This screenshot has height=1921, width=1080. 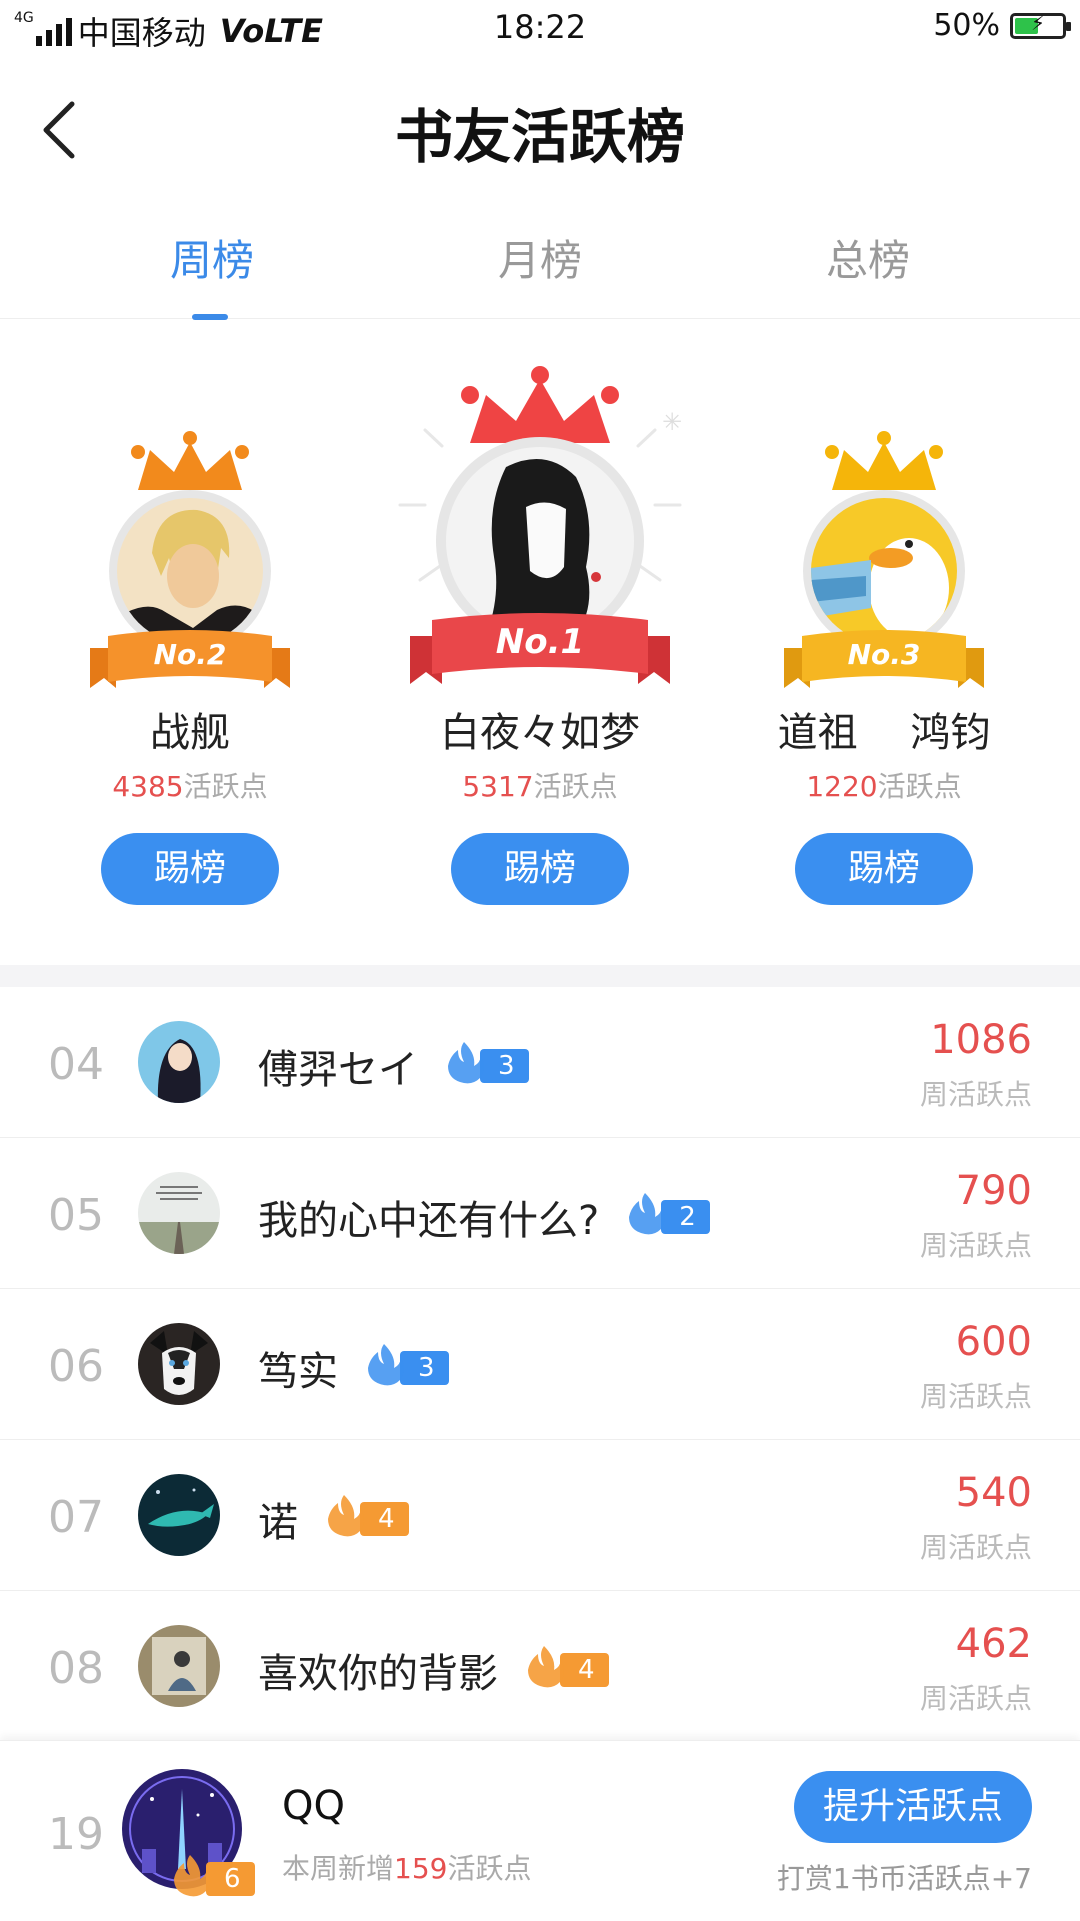 I want to click on user-name: 笃实, so click(x=298, y=1372).